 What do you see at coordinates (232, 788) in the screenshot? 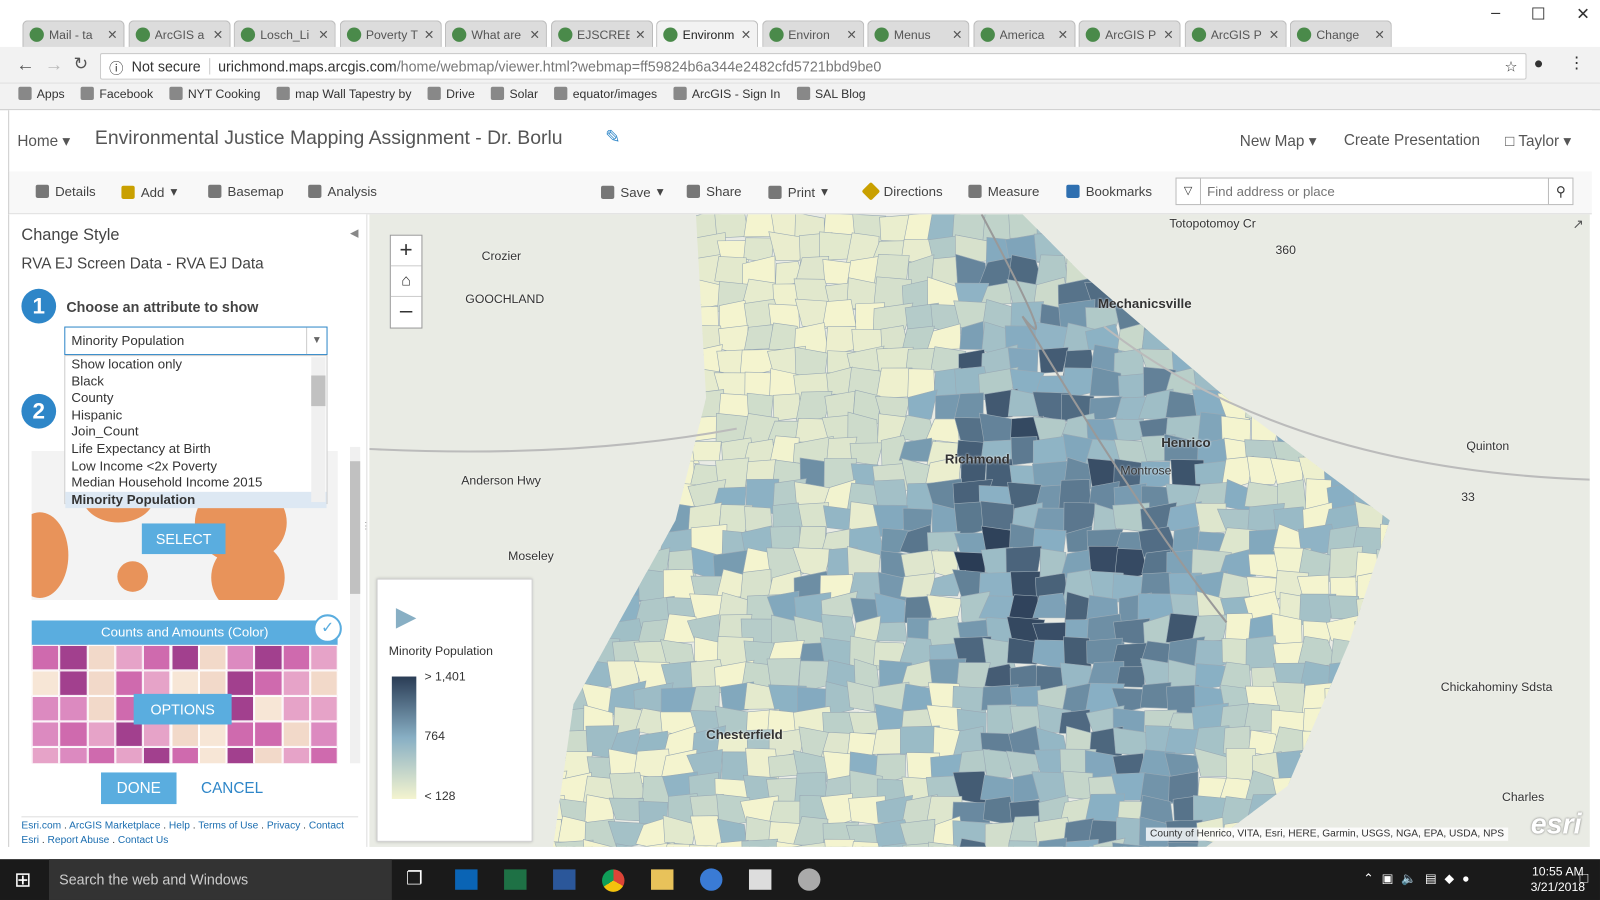
I see `cancel-button: CANCEL` at bounding box center [232, 788].